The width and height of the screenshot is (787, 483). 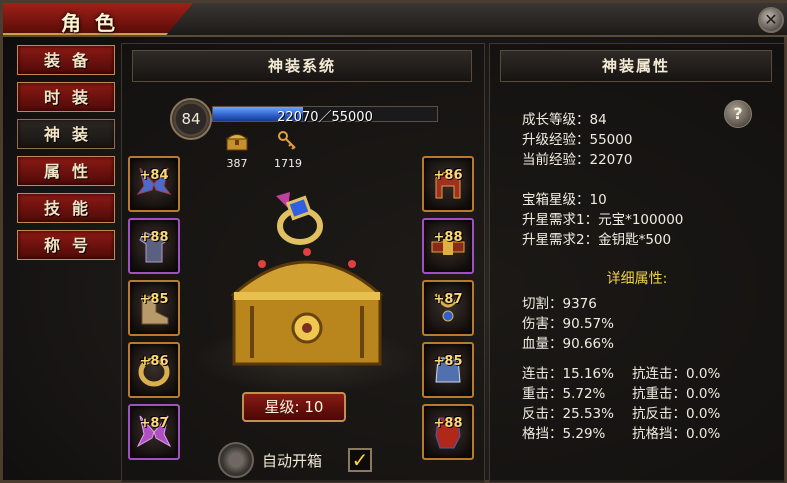 What do you see at coordinates (292, 461) in the screenshot?
I see `auto-open-label: 自动开箱` at bounding box center [292, 461].